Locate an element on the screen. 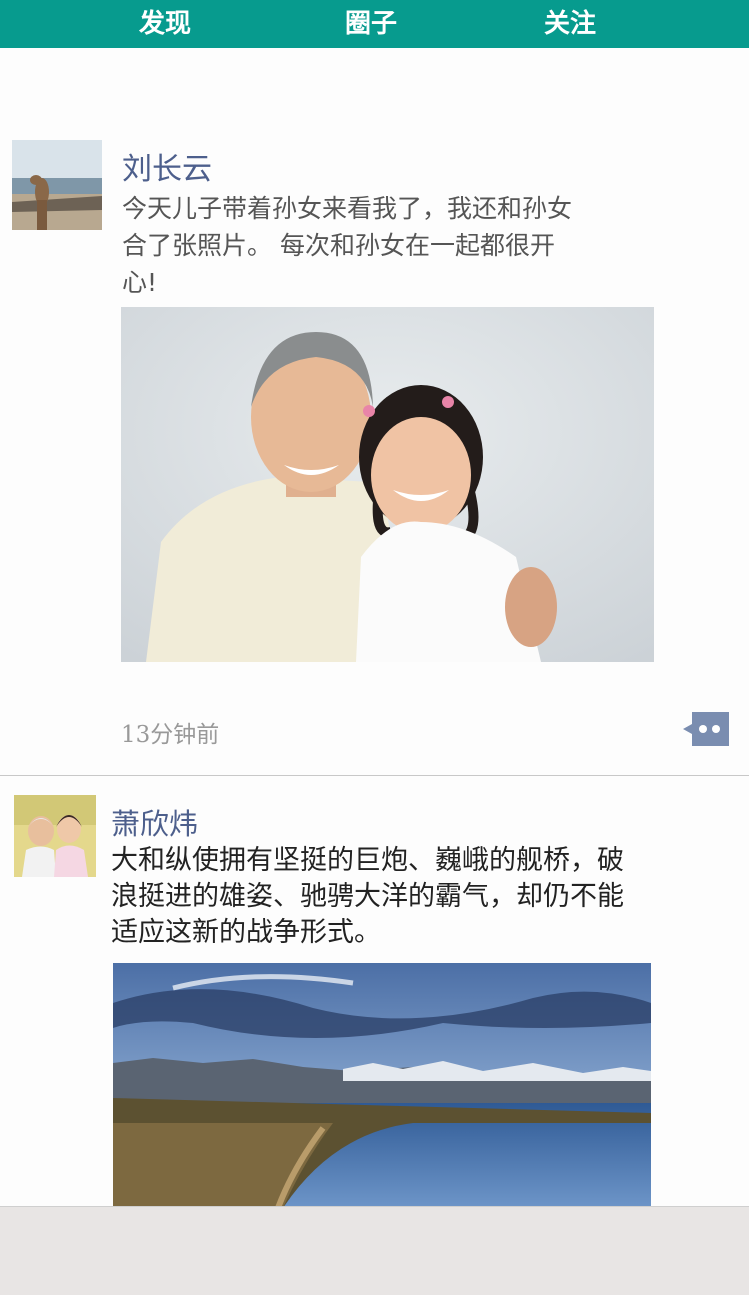 The image size is (749, 1295). bottom-bar is located at coordinates (374, 1250).